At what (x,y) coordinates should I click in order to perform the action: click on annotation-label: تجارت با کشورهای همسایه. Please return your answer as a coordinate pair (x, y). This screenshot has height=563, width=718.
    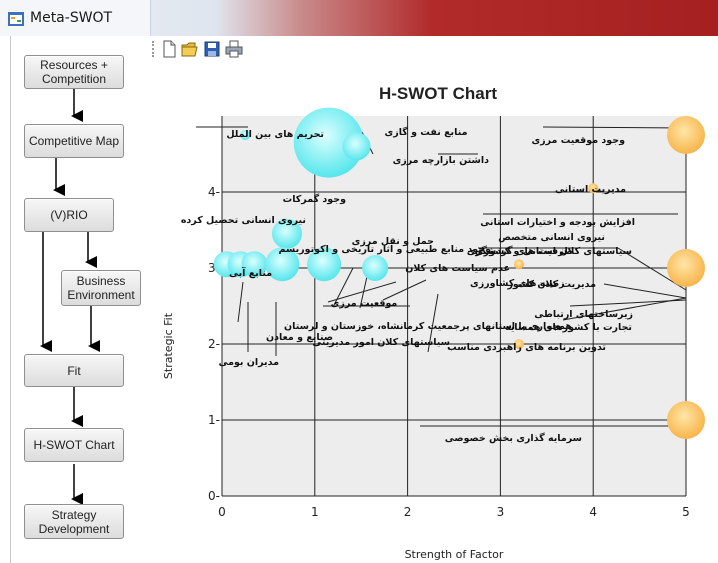
    Looking at the image, I should click on (568, 327).